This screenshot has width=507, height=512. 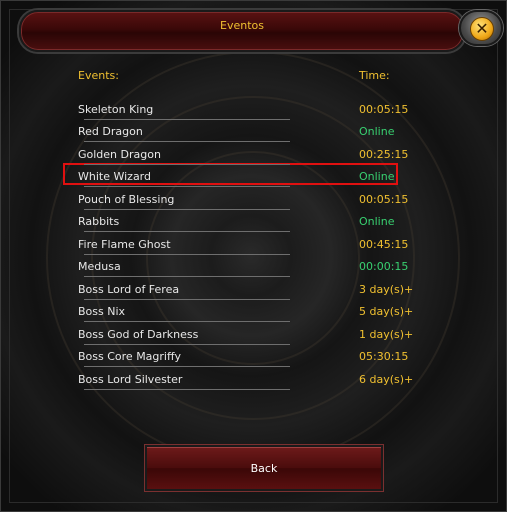 What do you see at coordinates (116, 109) in the screenshot?
I see `event-name: Skeleton King` at bounding box center [116, 109].